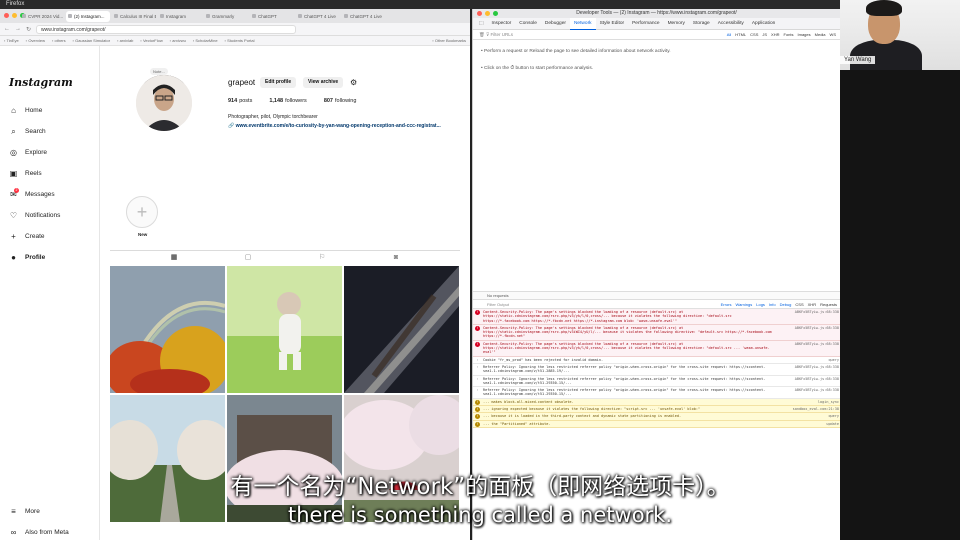  Describe the element at coordinates (799, 305) in the screenshot. I see `level-css: CSS` at that location.